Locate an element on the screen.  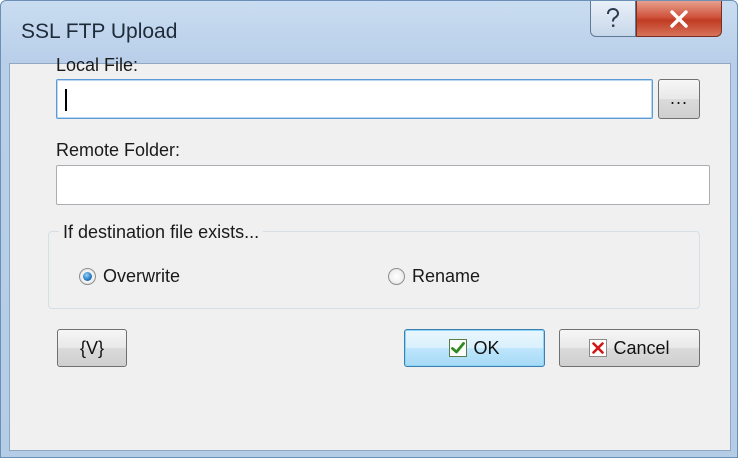
overwrite-radio-label: Overwrite is located at coordinates (141, 276).